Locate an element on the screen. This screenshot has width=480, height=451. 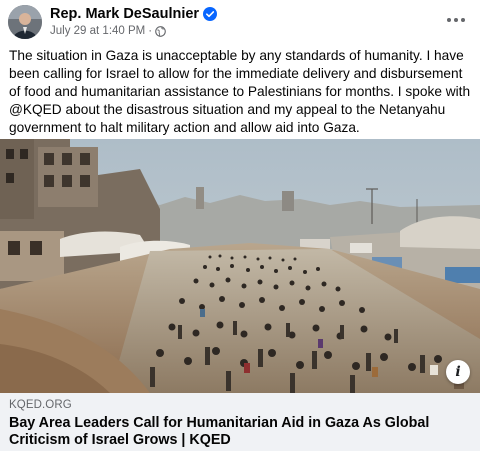
globe-icon is located at coordinates (160, 31).